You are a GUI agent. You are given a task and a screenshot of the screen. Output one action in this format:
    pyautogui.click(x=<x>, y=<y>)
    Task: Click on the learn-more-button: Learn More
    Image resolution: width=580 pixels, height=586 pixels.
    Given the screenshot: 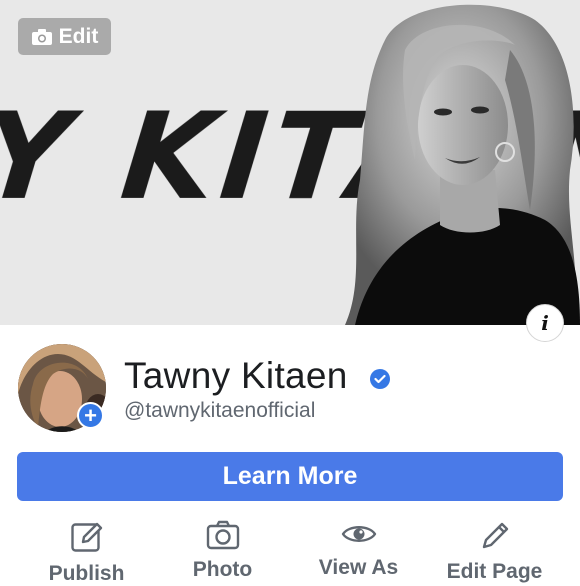 What is the action you would take?
    pyautogui.click(x=290, y=476)
    